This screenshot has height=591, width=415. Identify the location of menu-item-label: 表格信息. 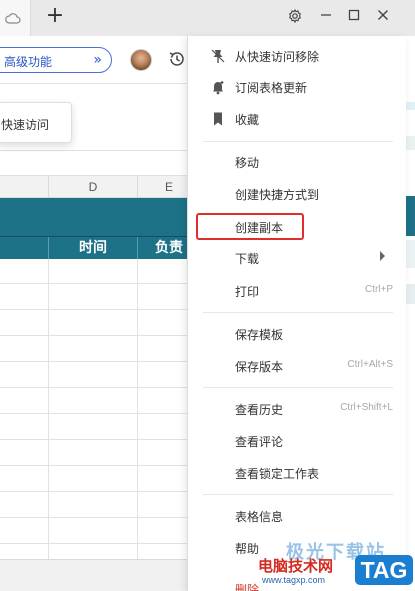
(259, 517).